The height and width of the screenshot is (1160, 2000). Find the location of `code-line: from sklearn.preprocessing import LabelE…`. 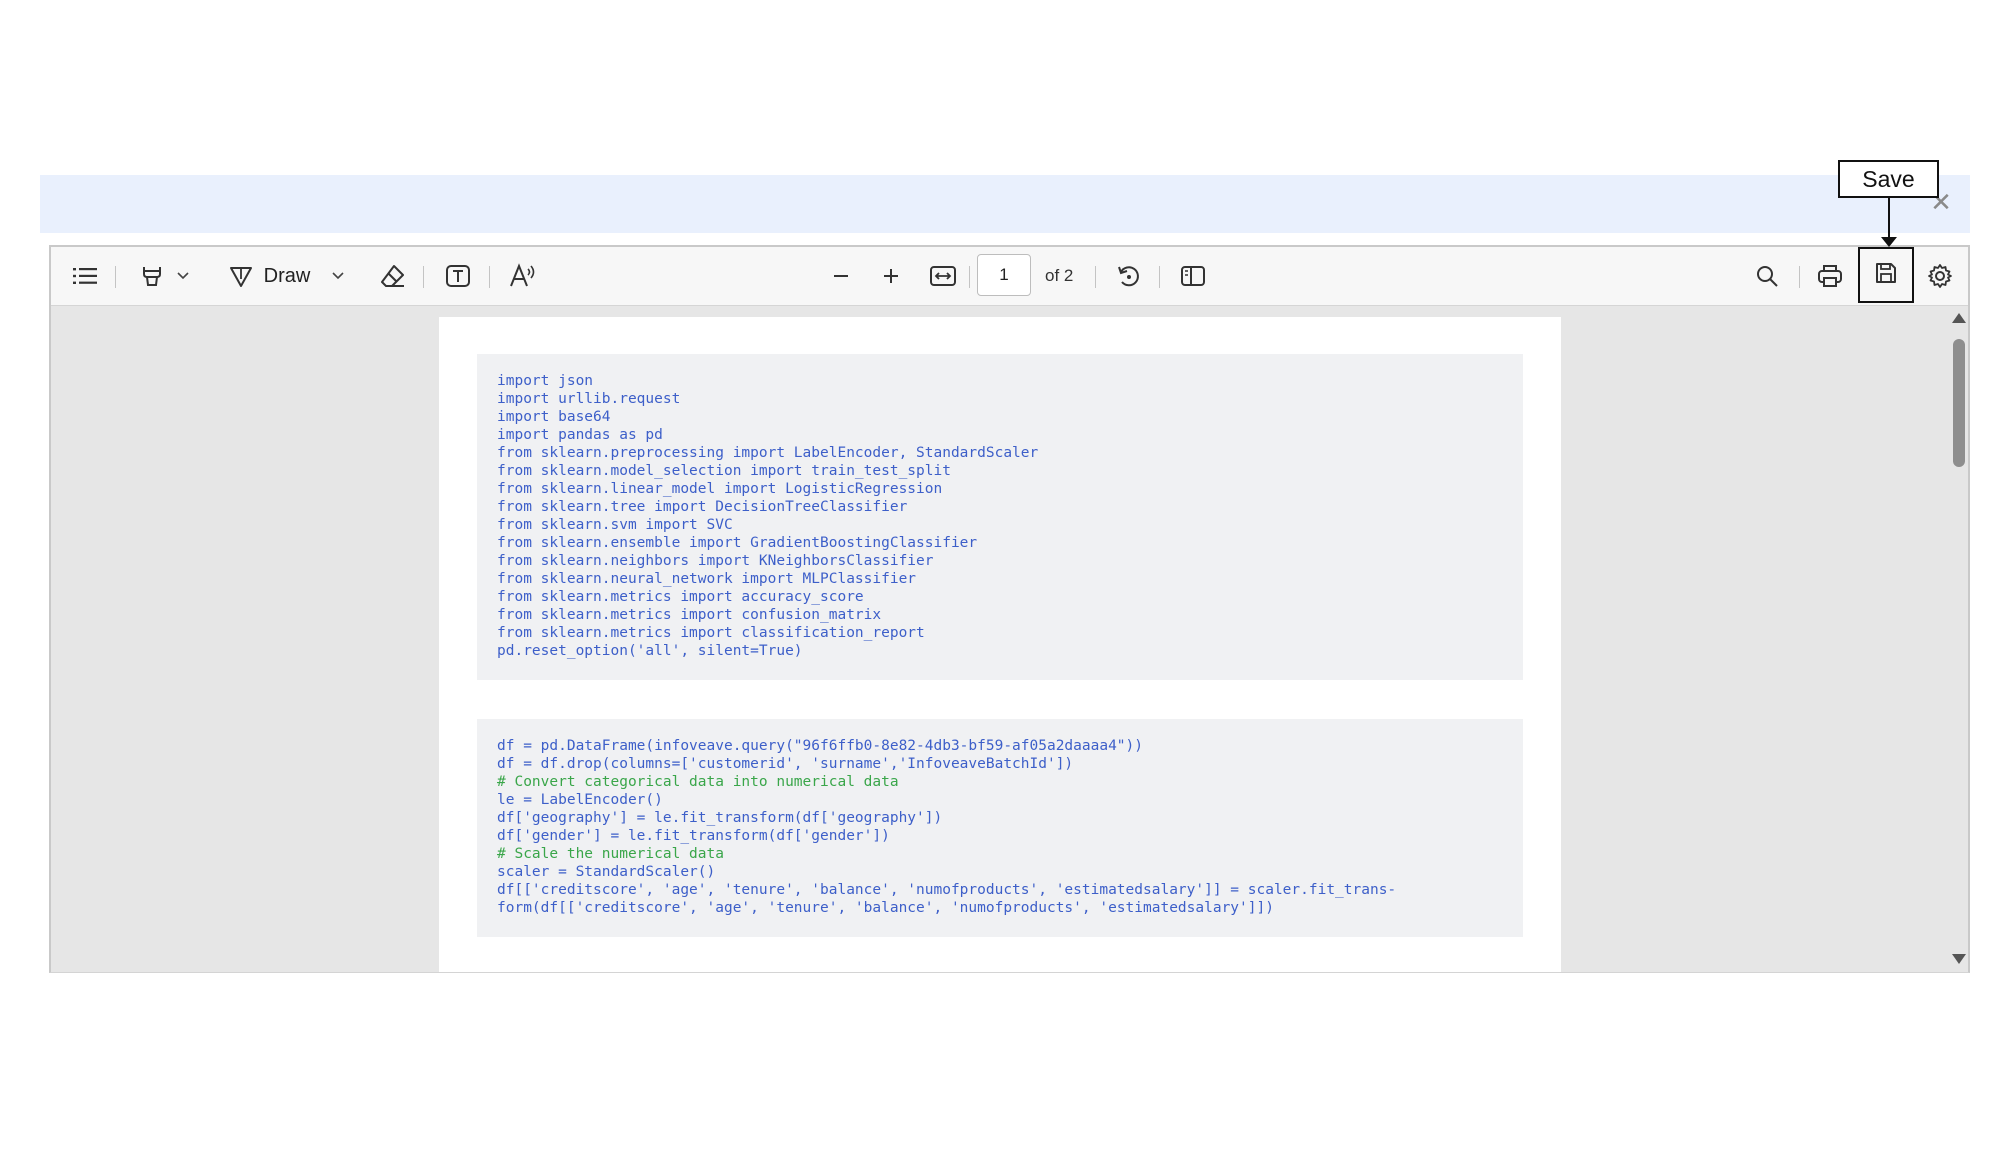

code-line: from sklearn.preprocessing import LabelE… is located at coordinates (768, 453).